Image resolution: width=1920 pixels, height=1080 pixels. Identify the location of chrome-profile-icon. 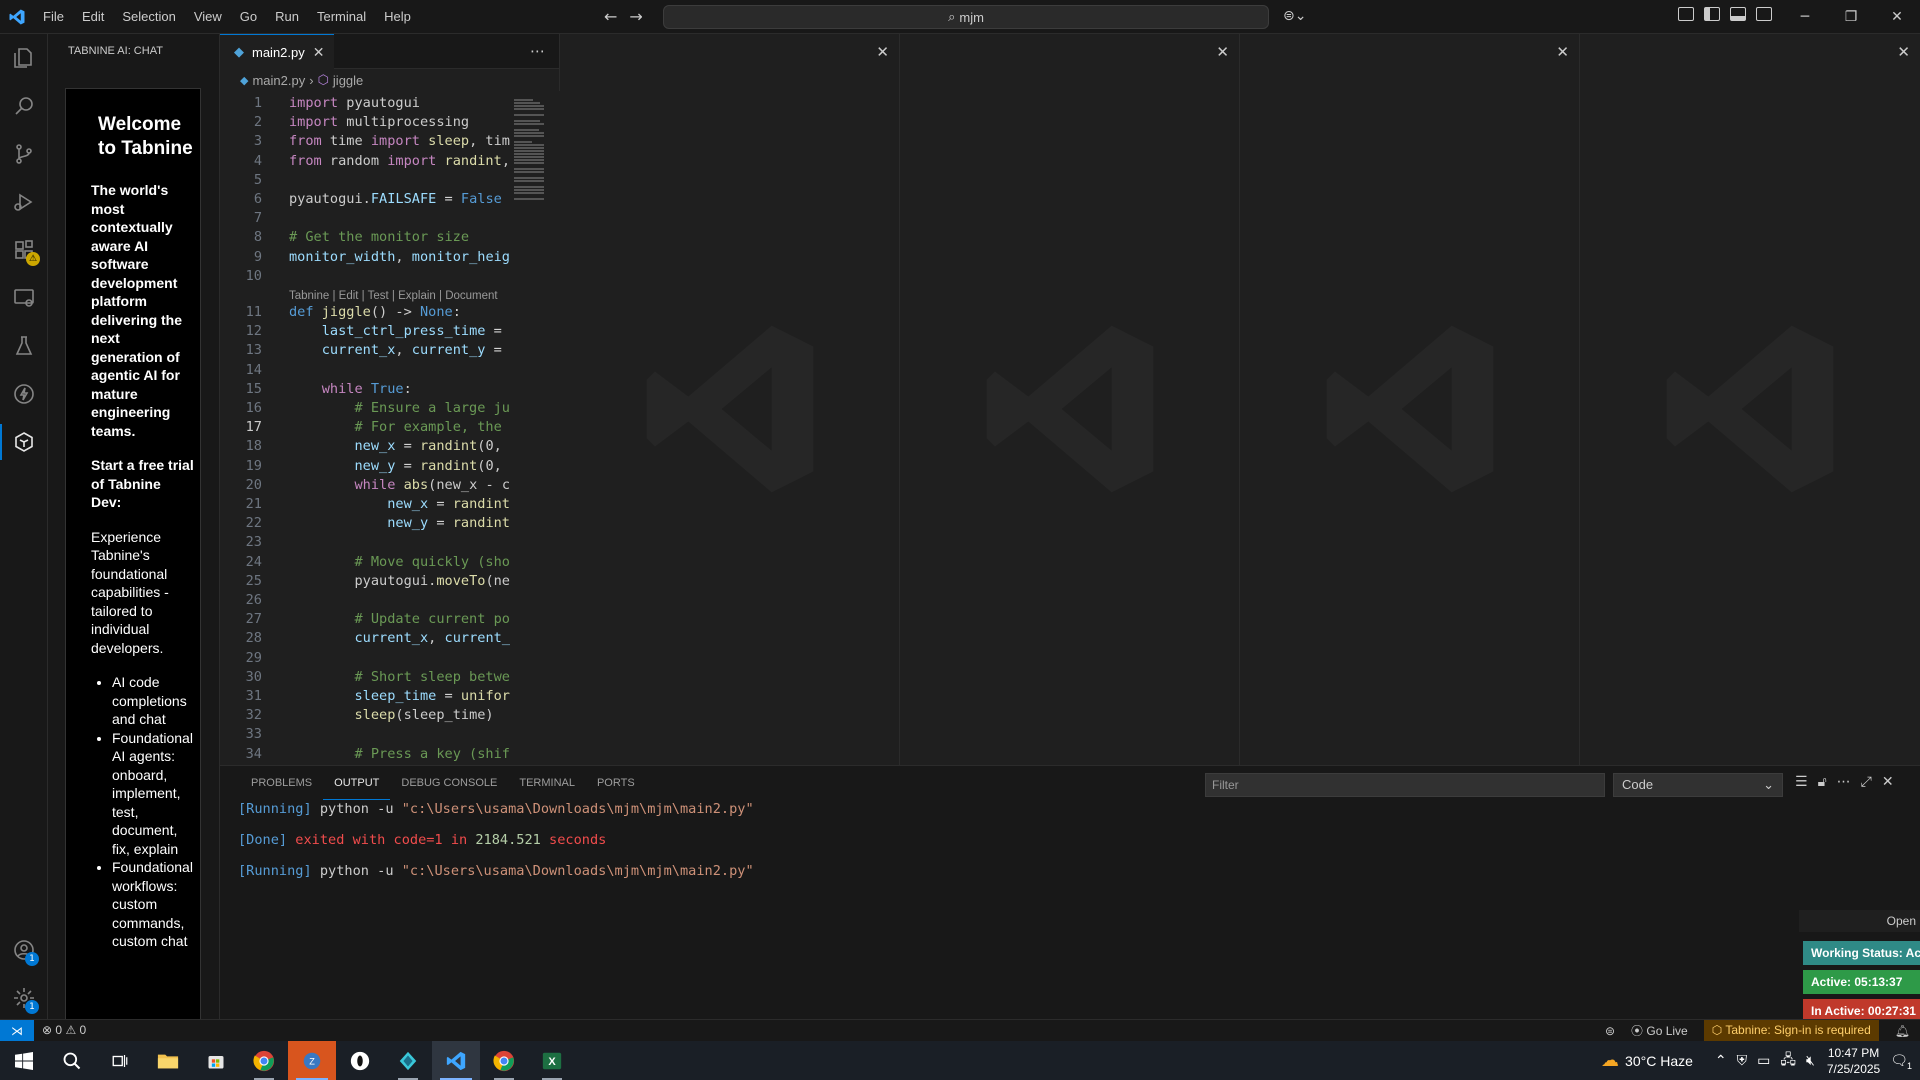
(504, 1060).